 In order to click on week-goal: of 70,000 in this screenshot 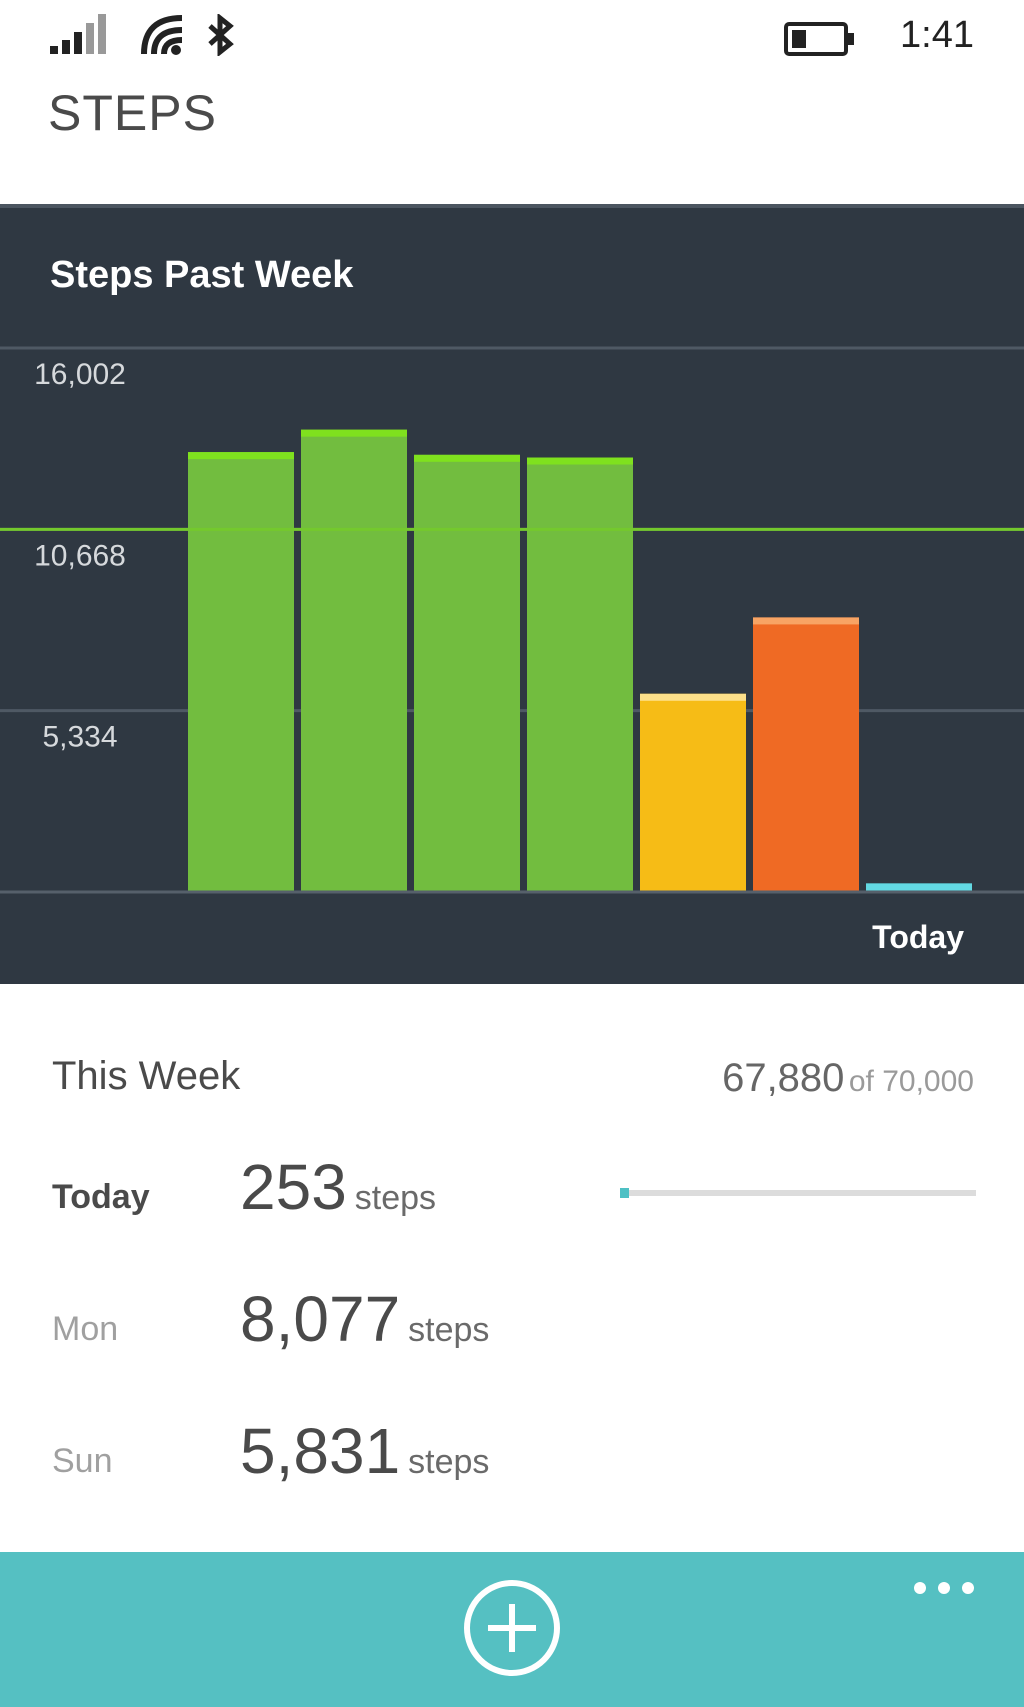, I will do `click(911, 1081)`.